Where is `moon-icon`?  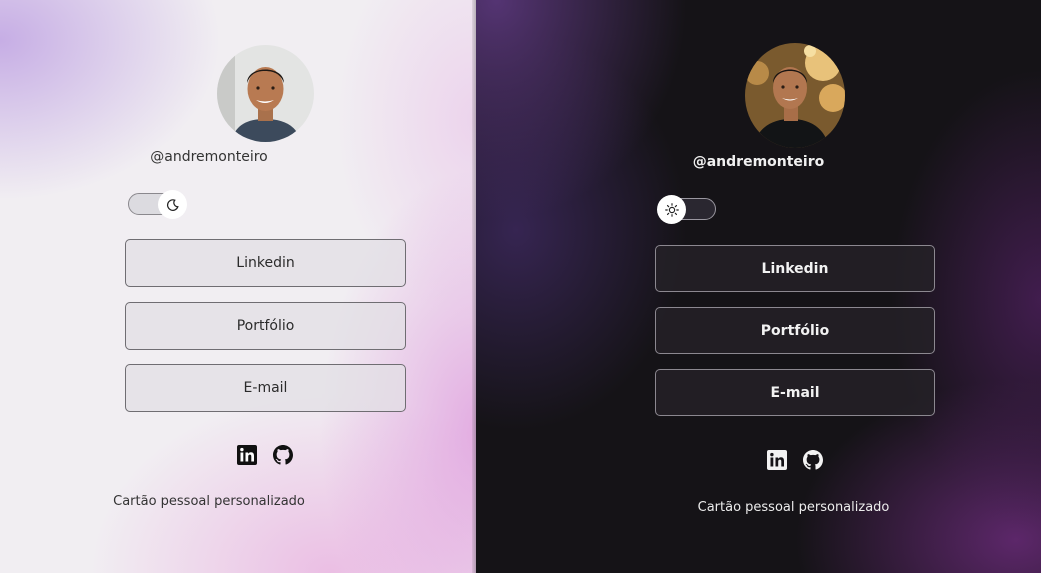 moon-icon is located at coordinates (172, 204).